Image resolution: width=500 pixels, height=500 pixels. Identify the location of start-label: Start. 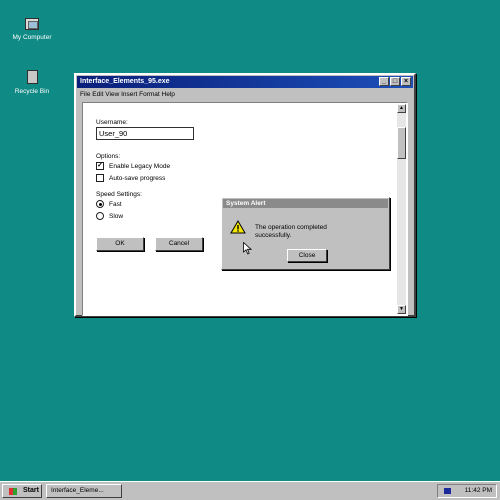
(31, 490).